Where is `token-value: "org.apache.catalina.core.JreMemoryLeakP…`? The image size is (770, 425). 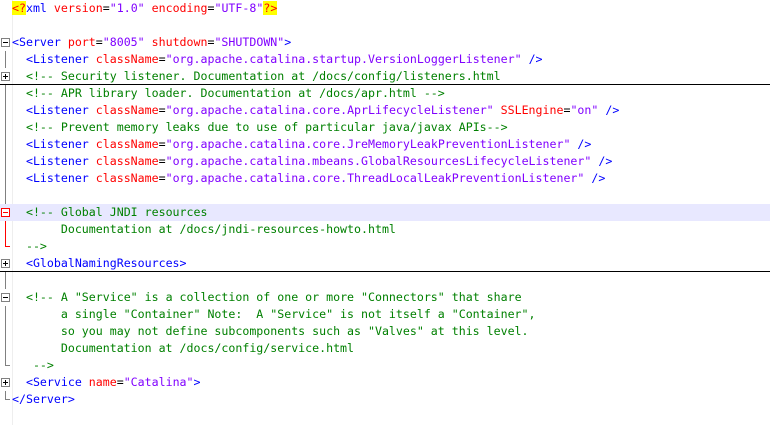 token-value: "org.apache.catalina.core.JreMemoryLeakP… is located at coordinates (368, 144).